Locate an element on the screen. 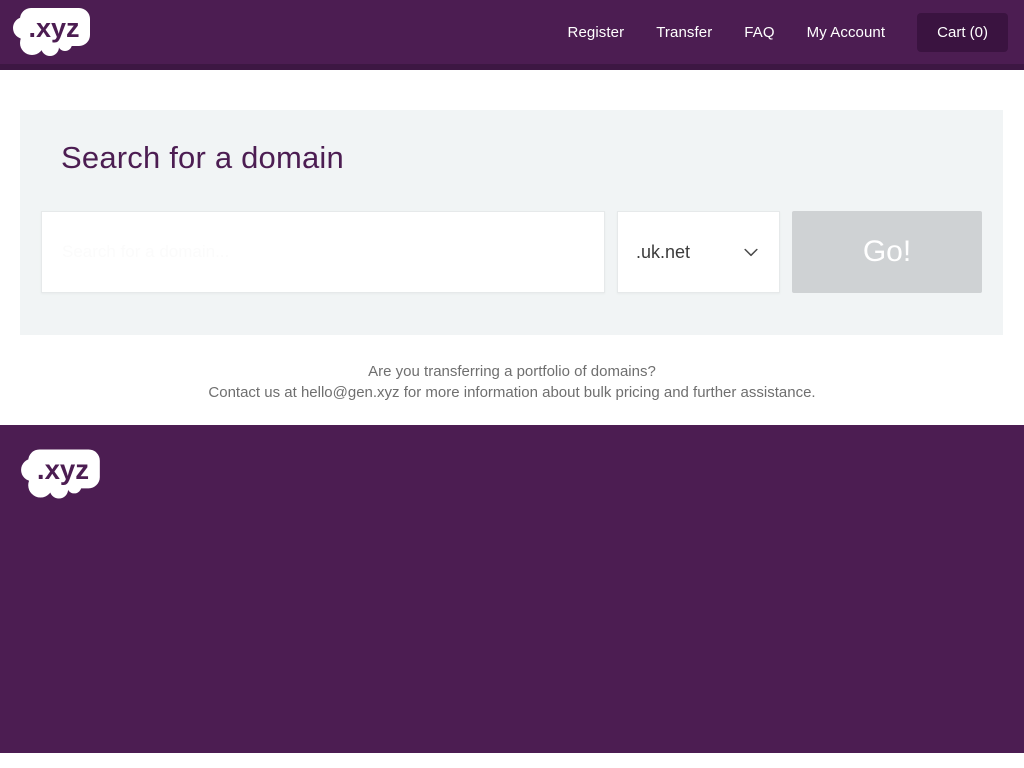 This screenshot has height=768, width=1024. chevron-down-icon is located at coordinates (751, 252).